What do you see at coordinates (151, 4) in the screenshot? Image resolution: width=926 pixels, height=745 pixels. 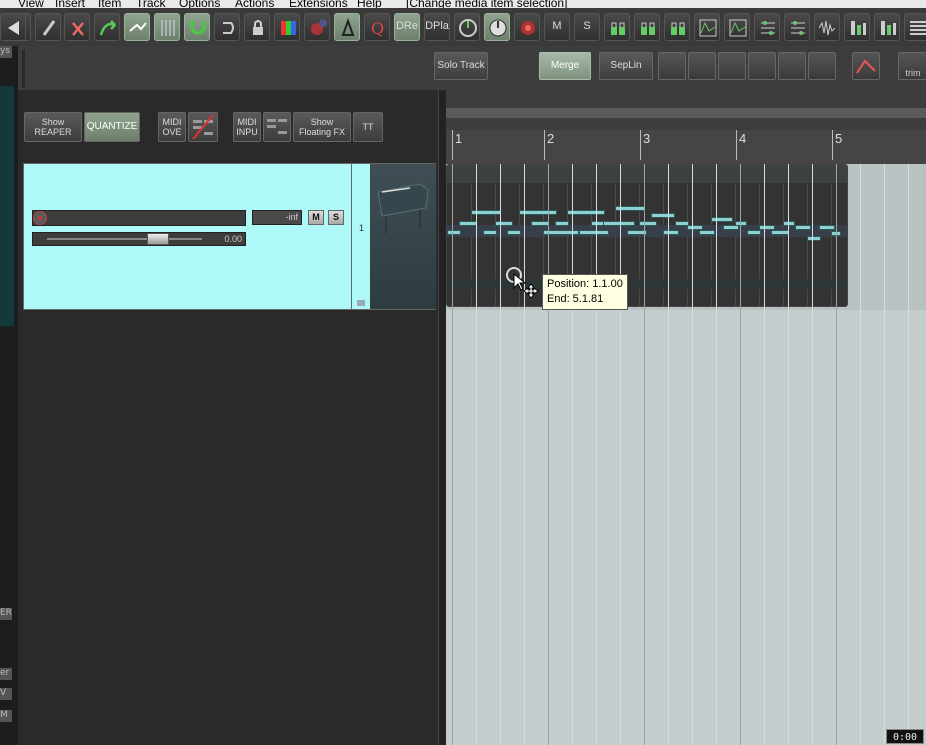 I see `menu-item-track: Track` at bounding box center [151, 4].